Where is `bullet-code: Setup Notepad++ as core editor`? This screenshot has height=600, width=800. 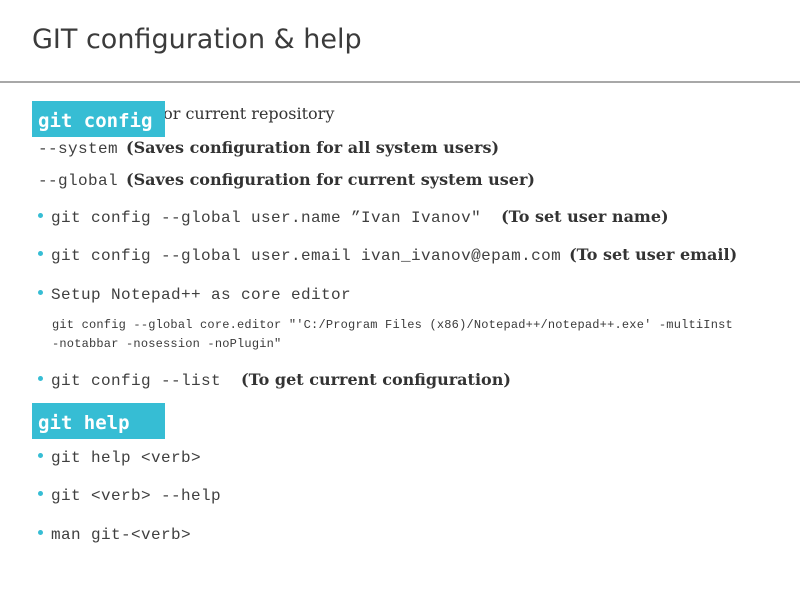
bullet-code: Setup Notepad++ as core editor is located at coordinates (201, 295).